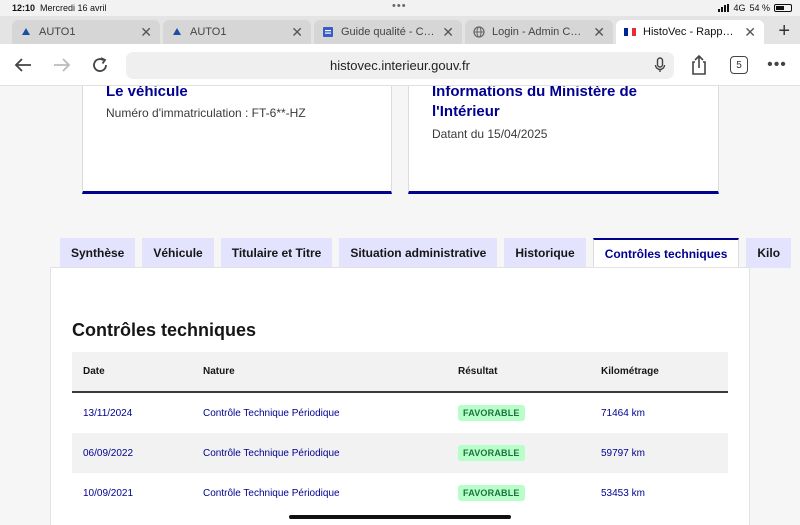 This screenshot has height=525, width=800. I want to click on row-date: 06/09/2022, so click(108, 453).